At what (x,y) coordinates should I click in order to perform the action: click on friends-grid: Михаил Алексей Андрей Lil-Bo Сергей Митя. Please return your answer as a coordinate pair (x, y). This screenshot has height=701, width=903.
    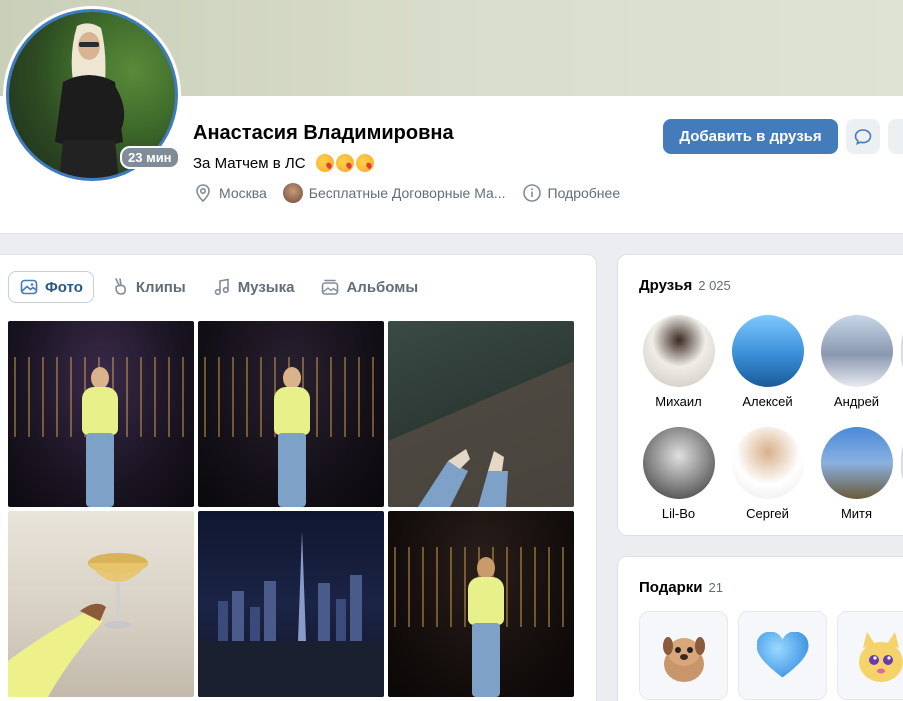
    Looking at the image, I should click on (768, 418).